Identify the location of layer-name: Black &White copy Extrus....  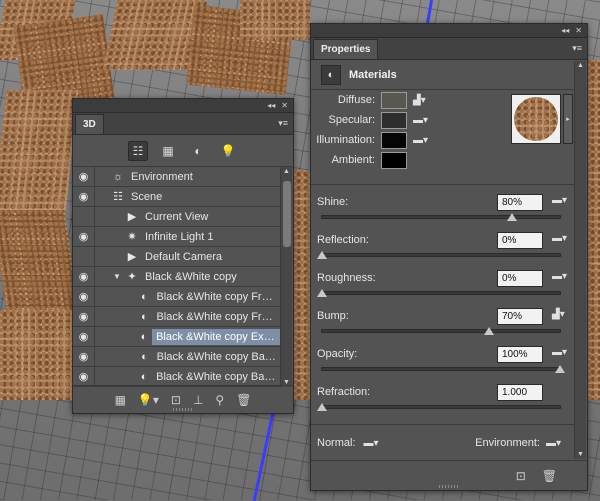
(216, 336).